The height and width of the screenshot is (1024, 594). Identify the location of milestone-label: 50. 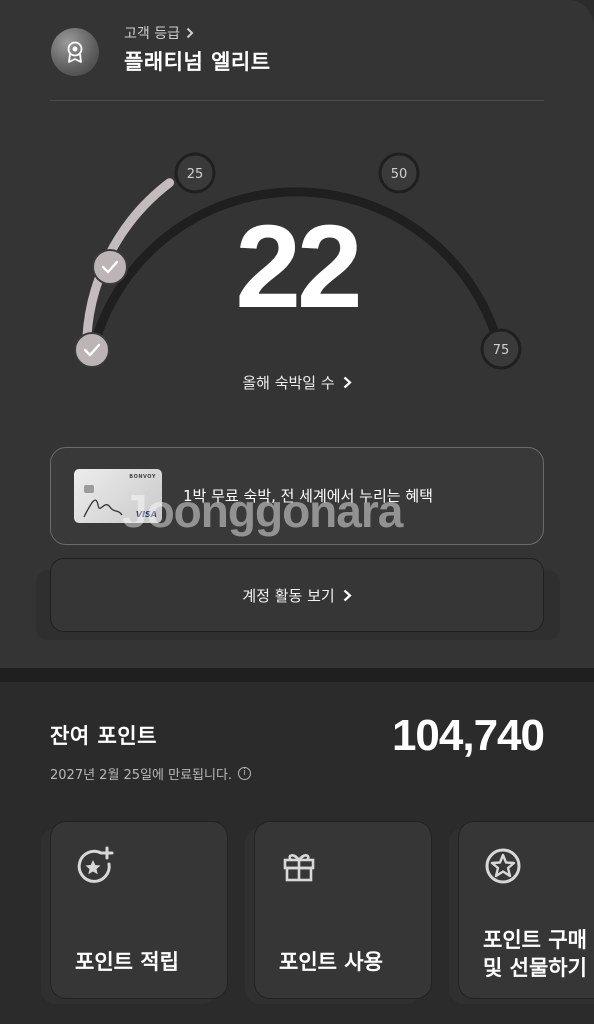
(399, 174).